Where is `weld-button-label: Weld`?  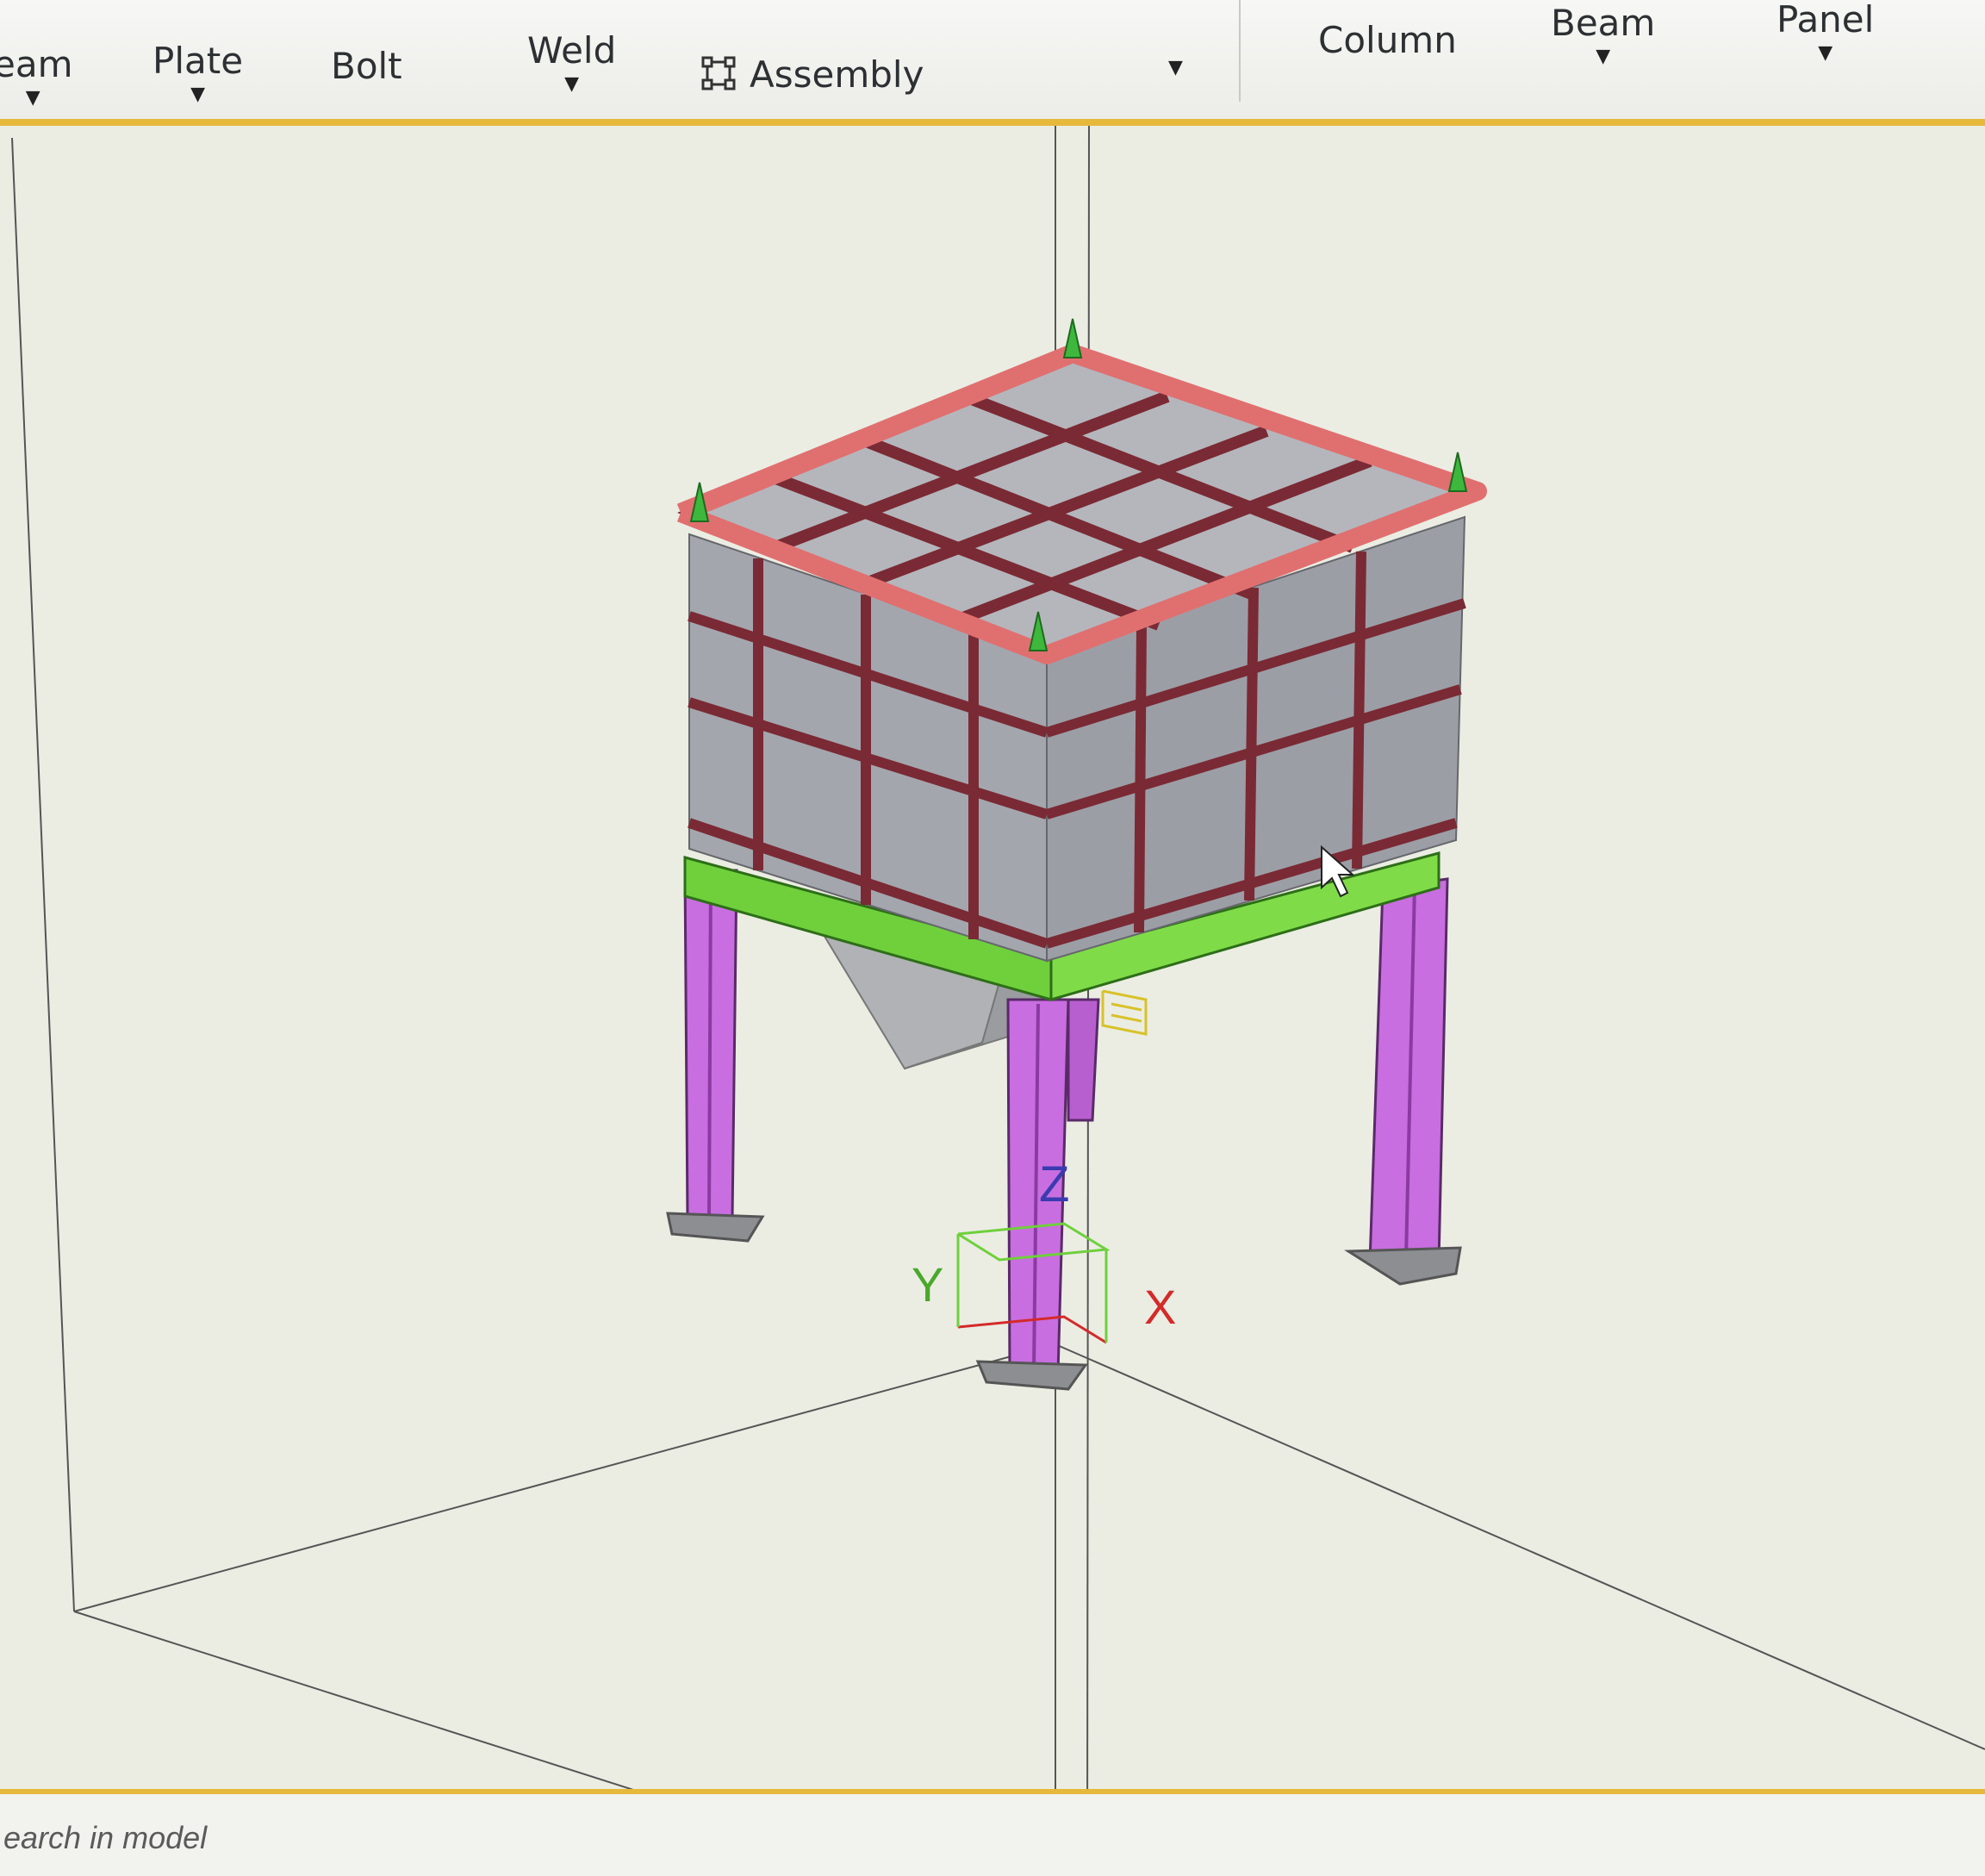 weld-button-label: Weld is located at coordinates (572, 51).